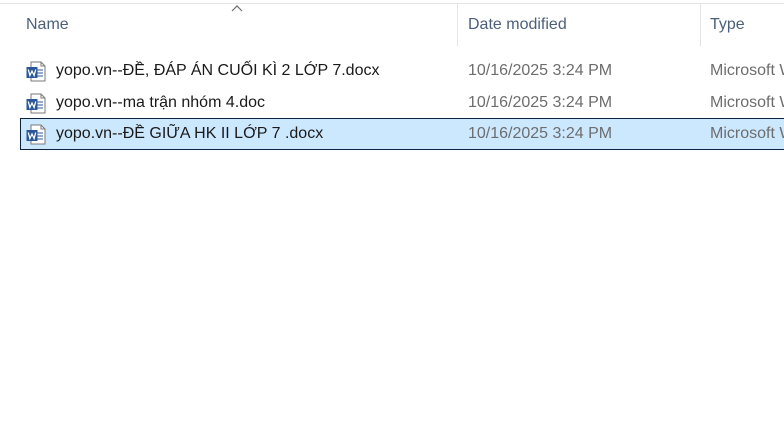  What do you see at coordinates (218, 70) in the screenshot?
I see `file-name: yopo.vn--ĐỀ, ĐÁP ÁN CUỐI KÌ 2 LỚP 7.docx` at bounding box center [218, 70].